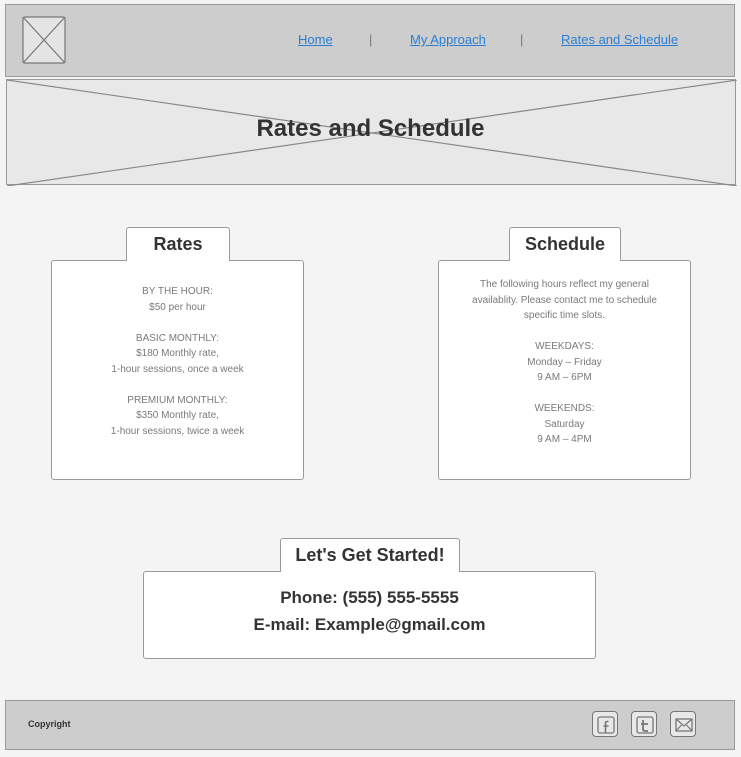 The width and height of the screenshot is (741, 757). What do you see at coordinates (605, 724) in the screenshot?
I see `facebook-icon` at bounding box center [605, 724].